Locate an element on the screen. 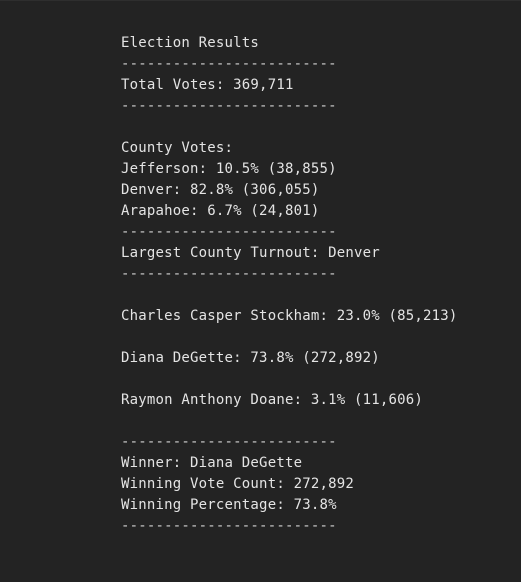 This screenshot has width=521, height=582. window-top-edge is located at coordinates (260, 0).